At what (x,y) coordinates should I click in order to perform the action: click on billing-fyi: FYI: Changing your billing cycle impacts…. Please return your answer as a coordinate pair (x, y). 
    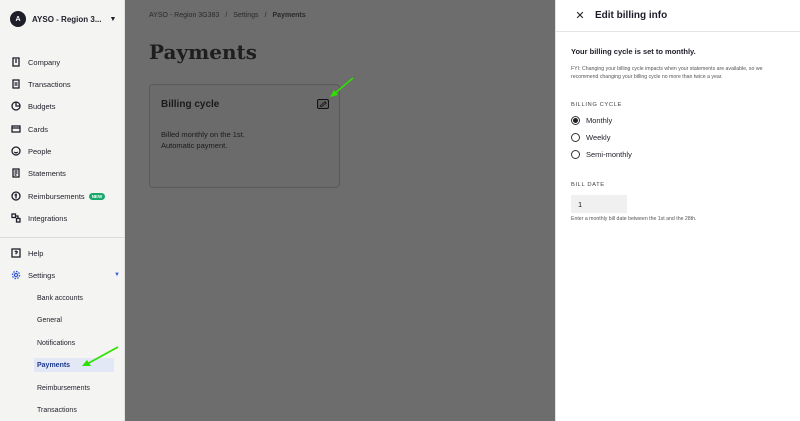
    Looking at the image, I should click on (667, 73).